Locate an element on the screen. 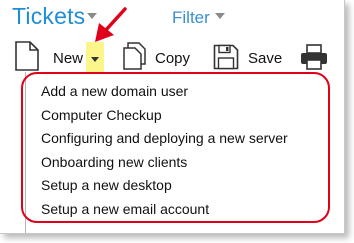  new-button: New is located at coordinates (68, 58).